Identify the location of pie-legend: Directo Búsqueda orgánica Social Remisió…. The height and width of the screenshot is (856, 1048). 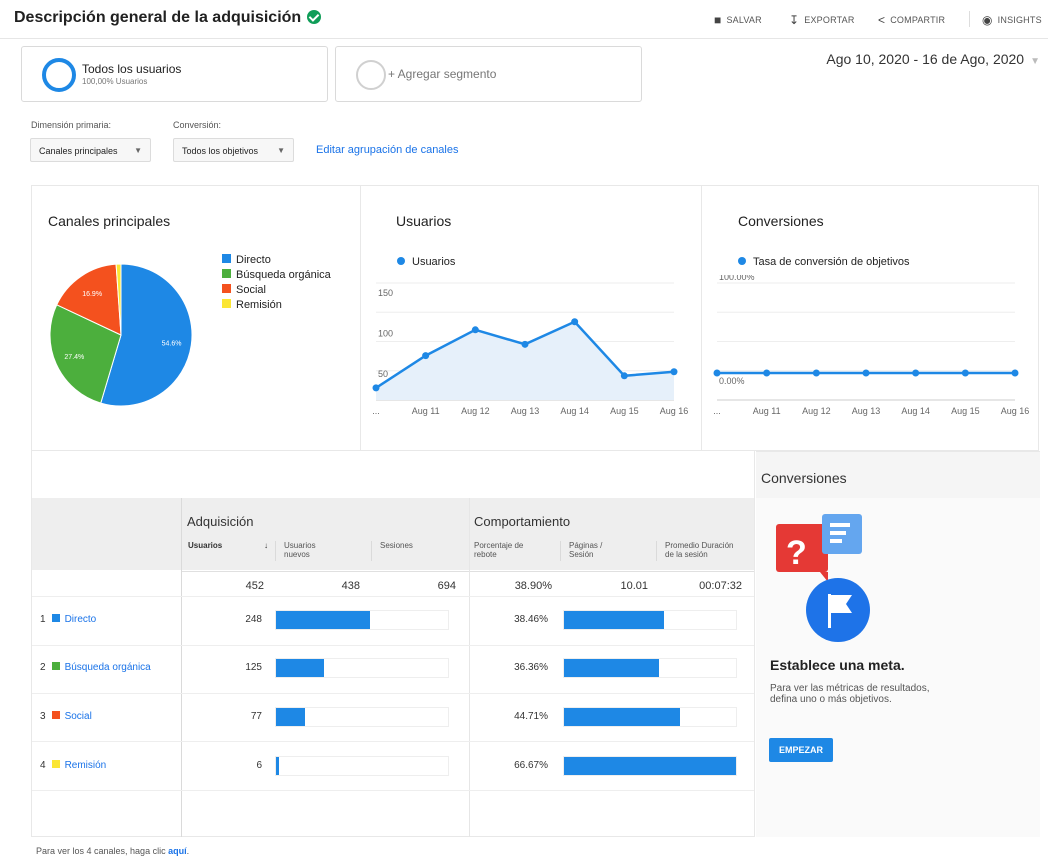
(276, 282).